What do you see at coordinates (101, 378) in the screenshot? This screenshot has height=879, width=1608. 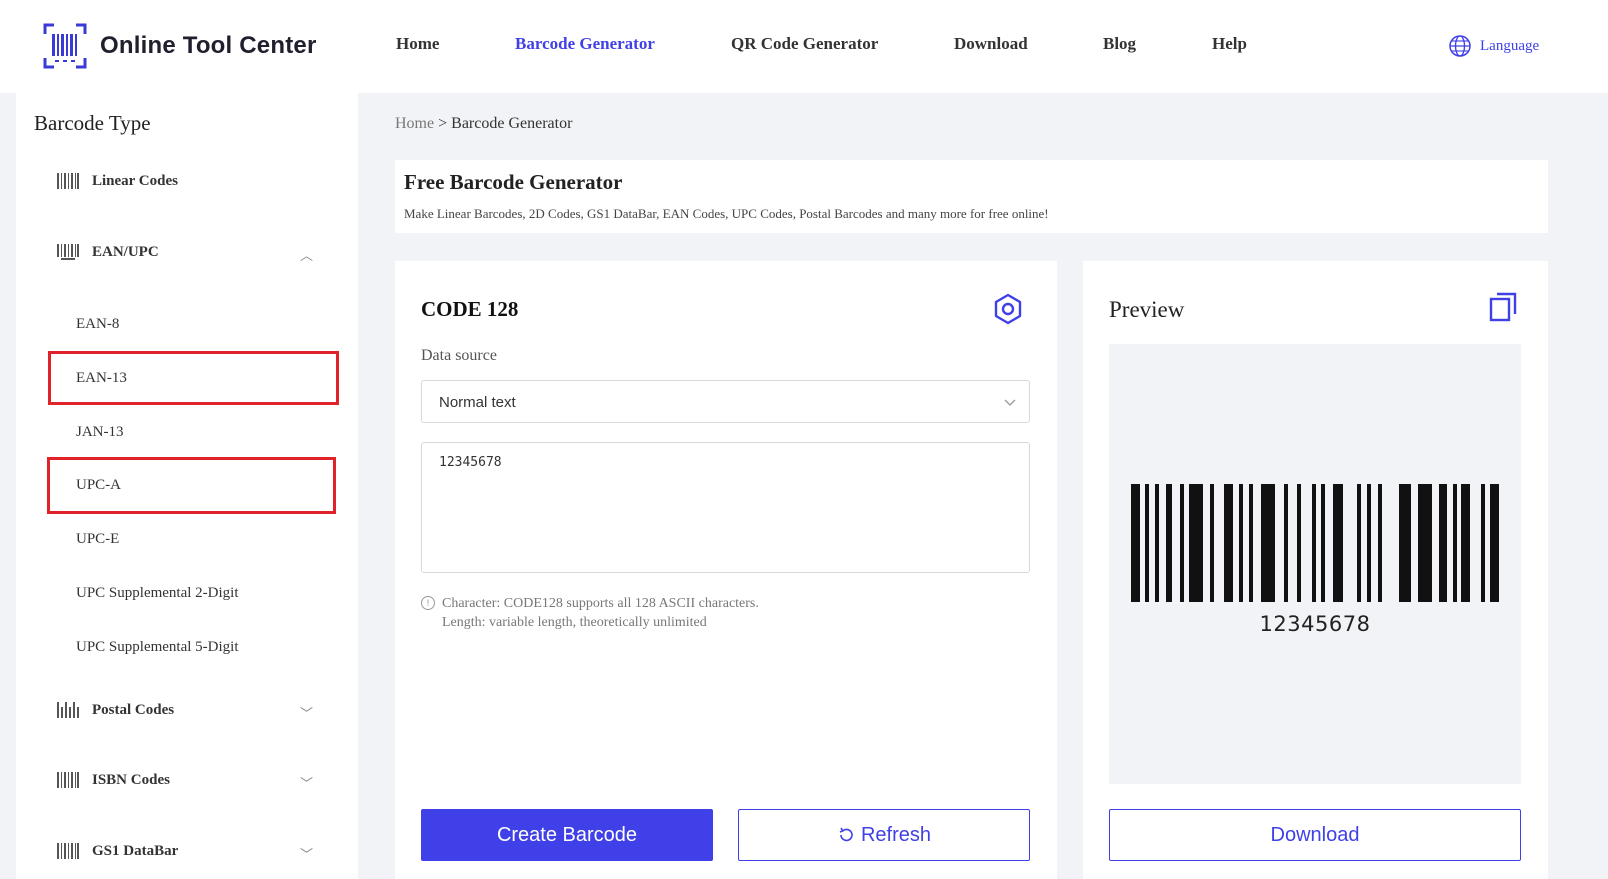 I see `sidebar-item-ean-13: EAN-13` at bounding box center [101, 378].